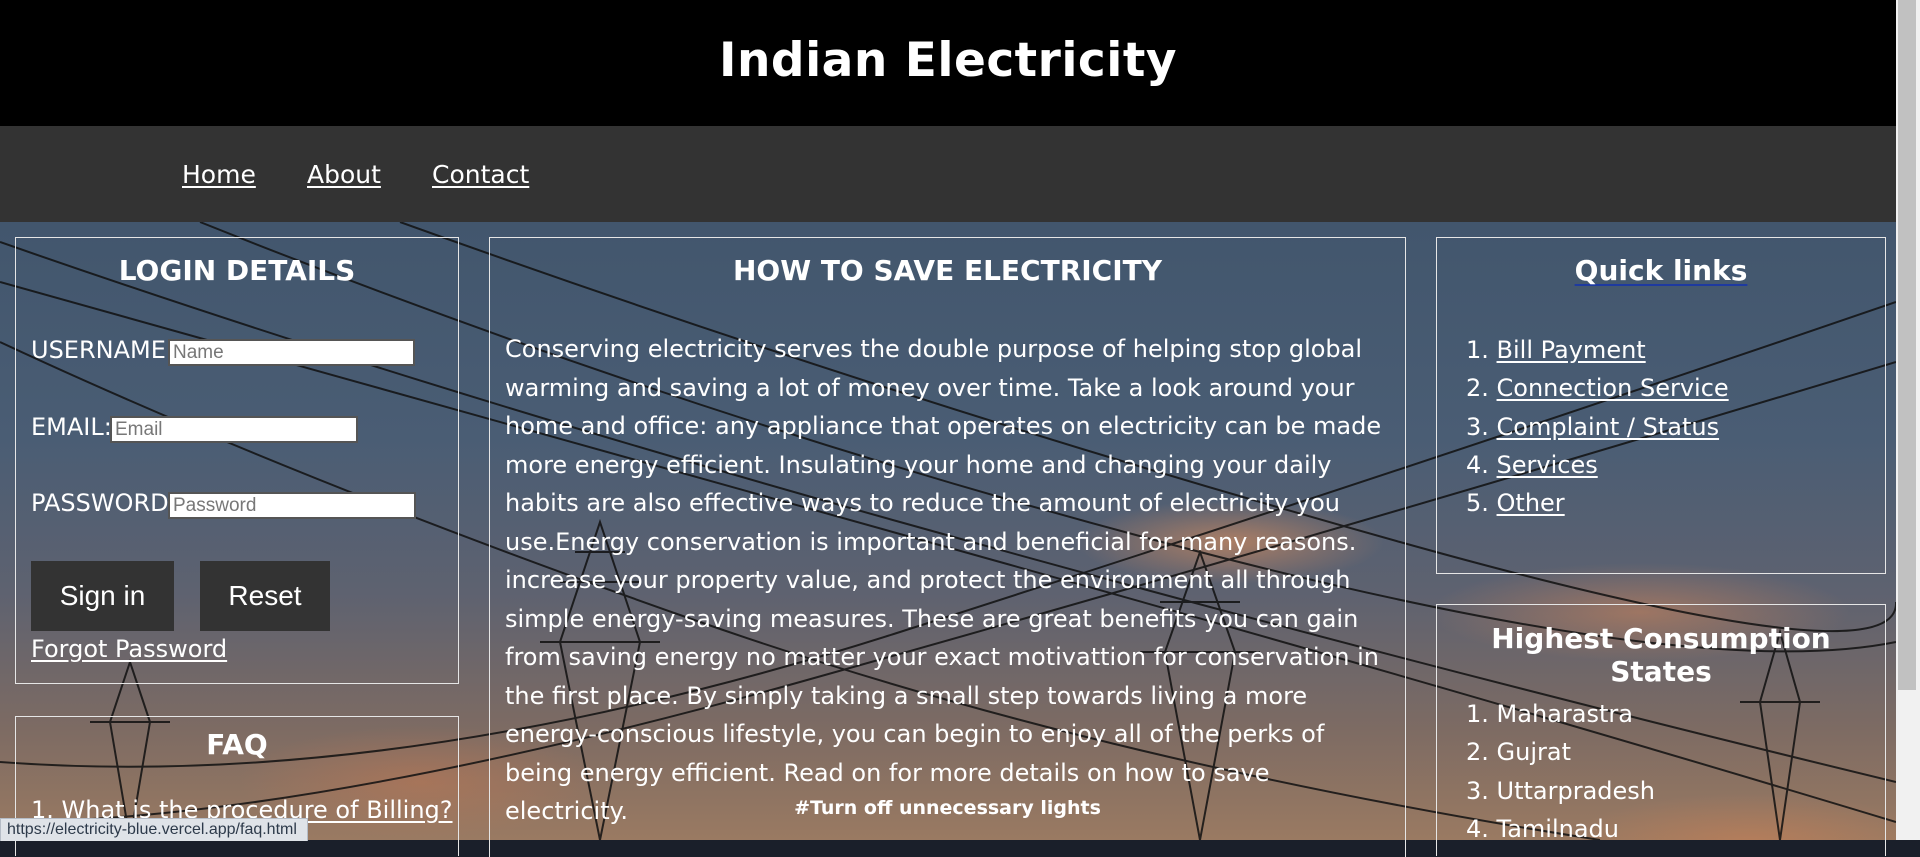 This screenshot has width=1920, height=857. Describe the element at coordinates (947, 270) in the screenshot. I see `main-title: HOW TO SAVE ELECTRICITY` at that location.